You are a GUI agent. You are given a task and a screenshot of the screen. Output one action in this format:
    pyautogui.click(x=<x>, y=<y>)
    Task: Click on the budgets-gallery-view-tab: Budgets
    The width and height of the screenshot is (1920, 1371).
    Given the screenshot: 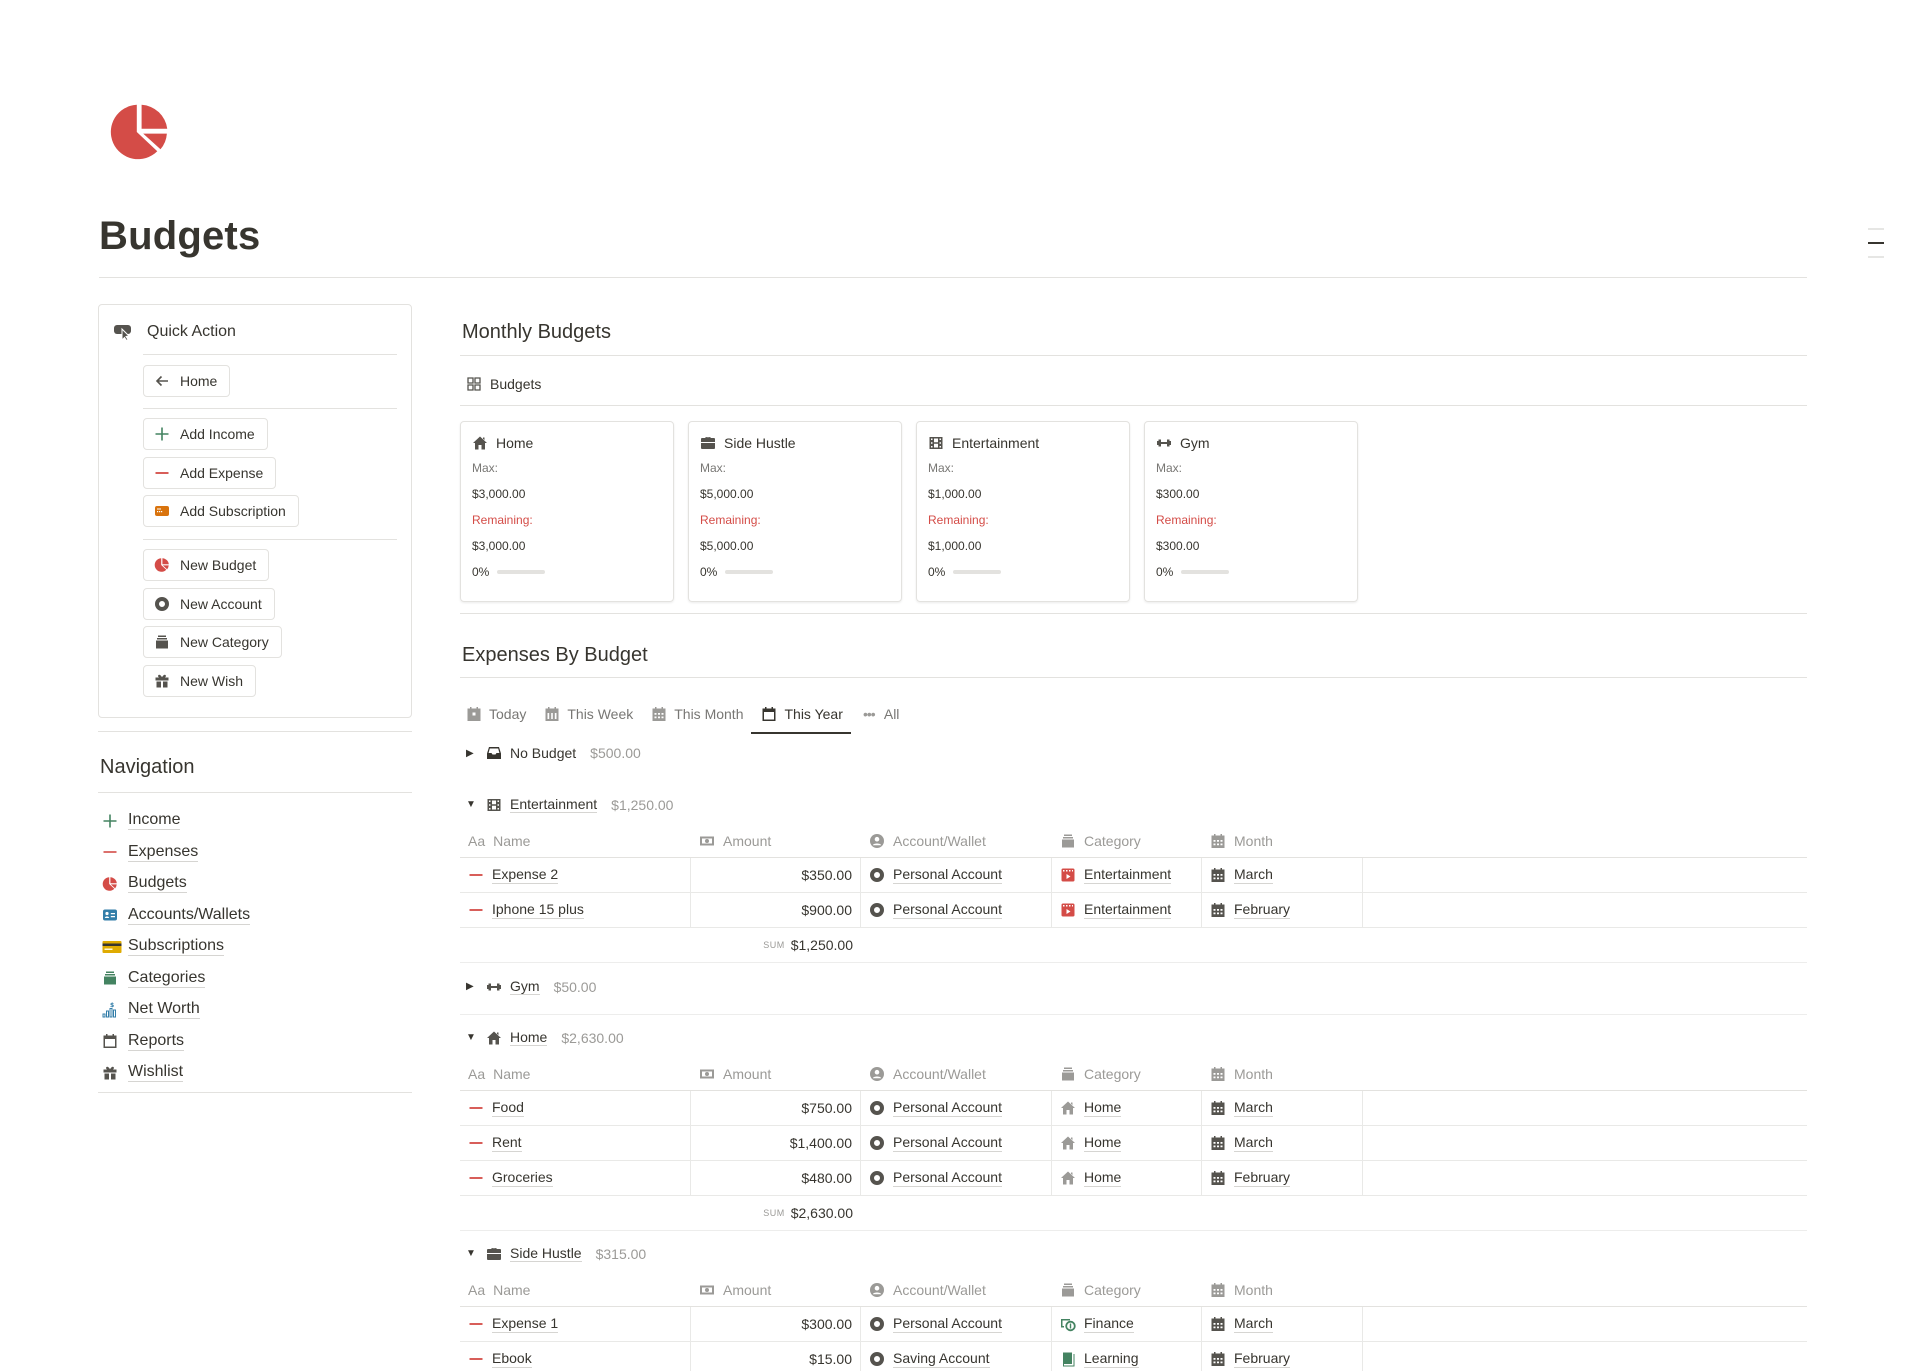 What is the action you would take?
    pyautogui.click(x=503, y=384)
    